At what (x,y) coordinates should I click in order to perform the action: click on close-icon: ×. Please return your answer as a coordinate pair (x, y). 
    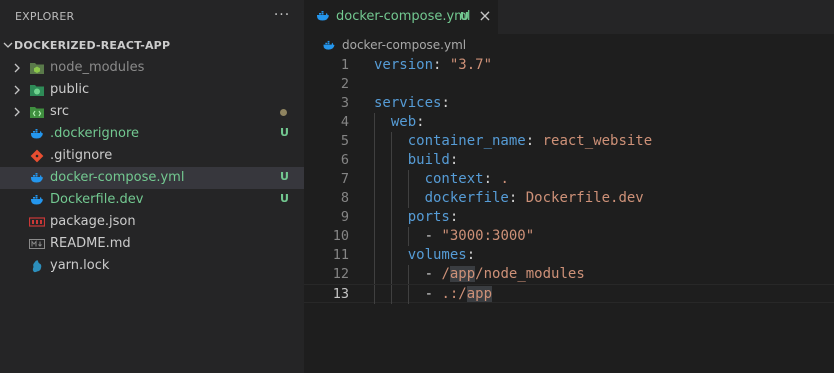
    Looking at the image, I should click on (485, 16).